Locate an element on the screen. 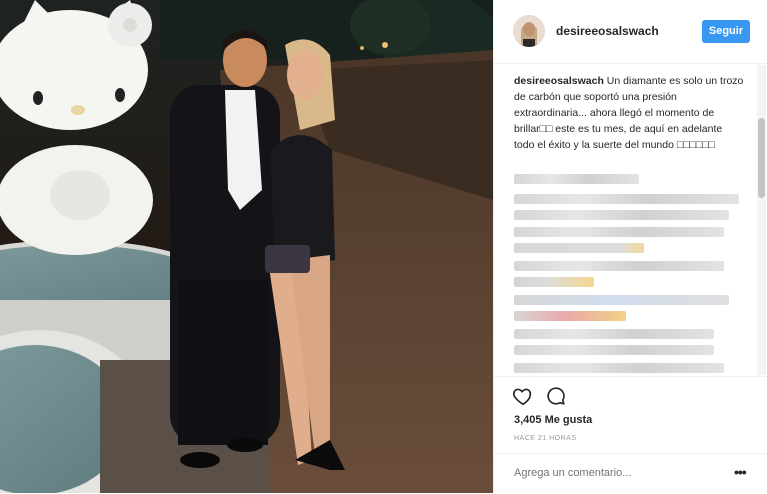 This screenshot has width=767, height=494. comments-scrollbar is located at coordinates (761, 220).